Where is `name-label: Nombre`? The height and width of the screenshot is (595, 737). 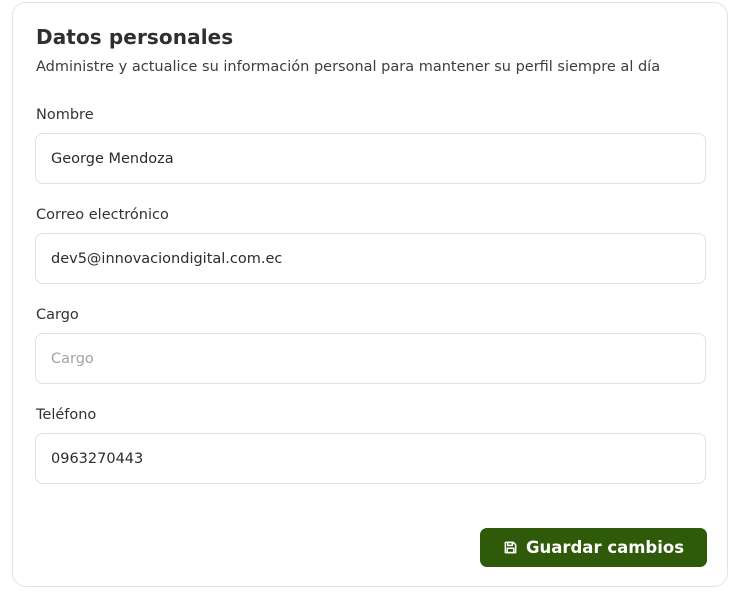 name-label: Nombre is located at coordinates (65, 115).